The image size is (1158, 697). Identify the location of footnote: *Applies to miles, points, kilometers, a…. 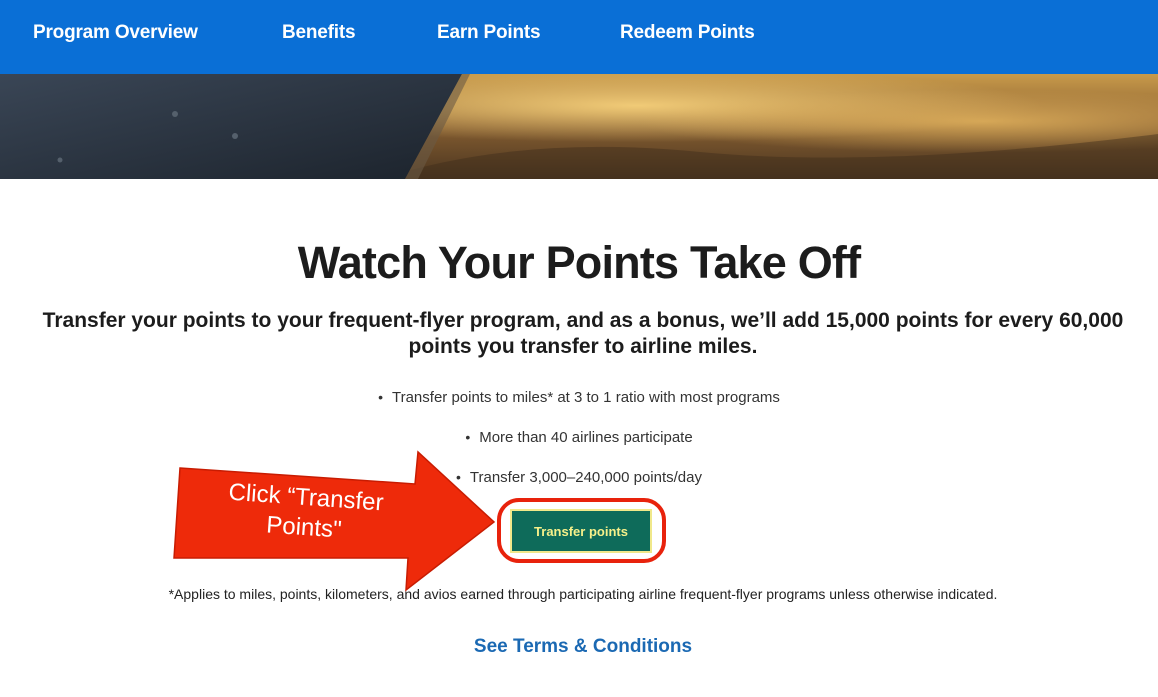
(583, 594).